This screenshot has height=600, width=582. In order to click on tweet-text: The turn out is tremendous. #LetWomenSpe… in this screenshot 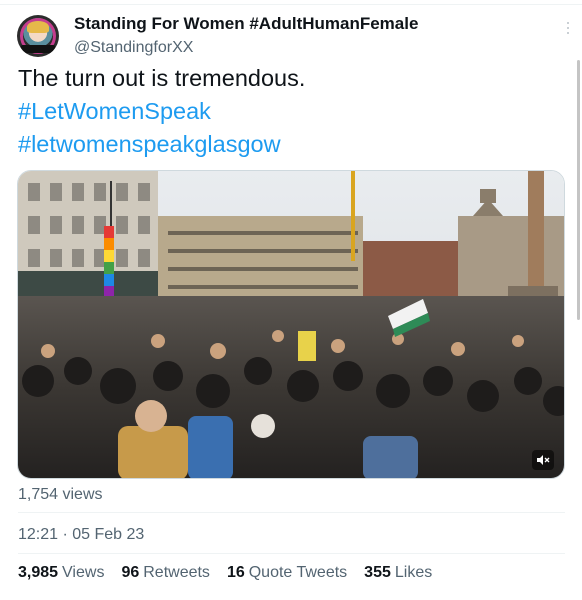, I will do `click(161, 111)`.